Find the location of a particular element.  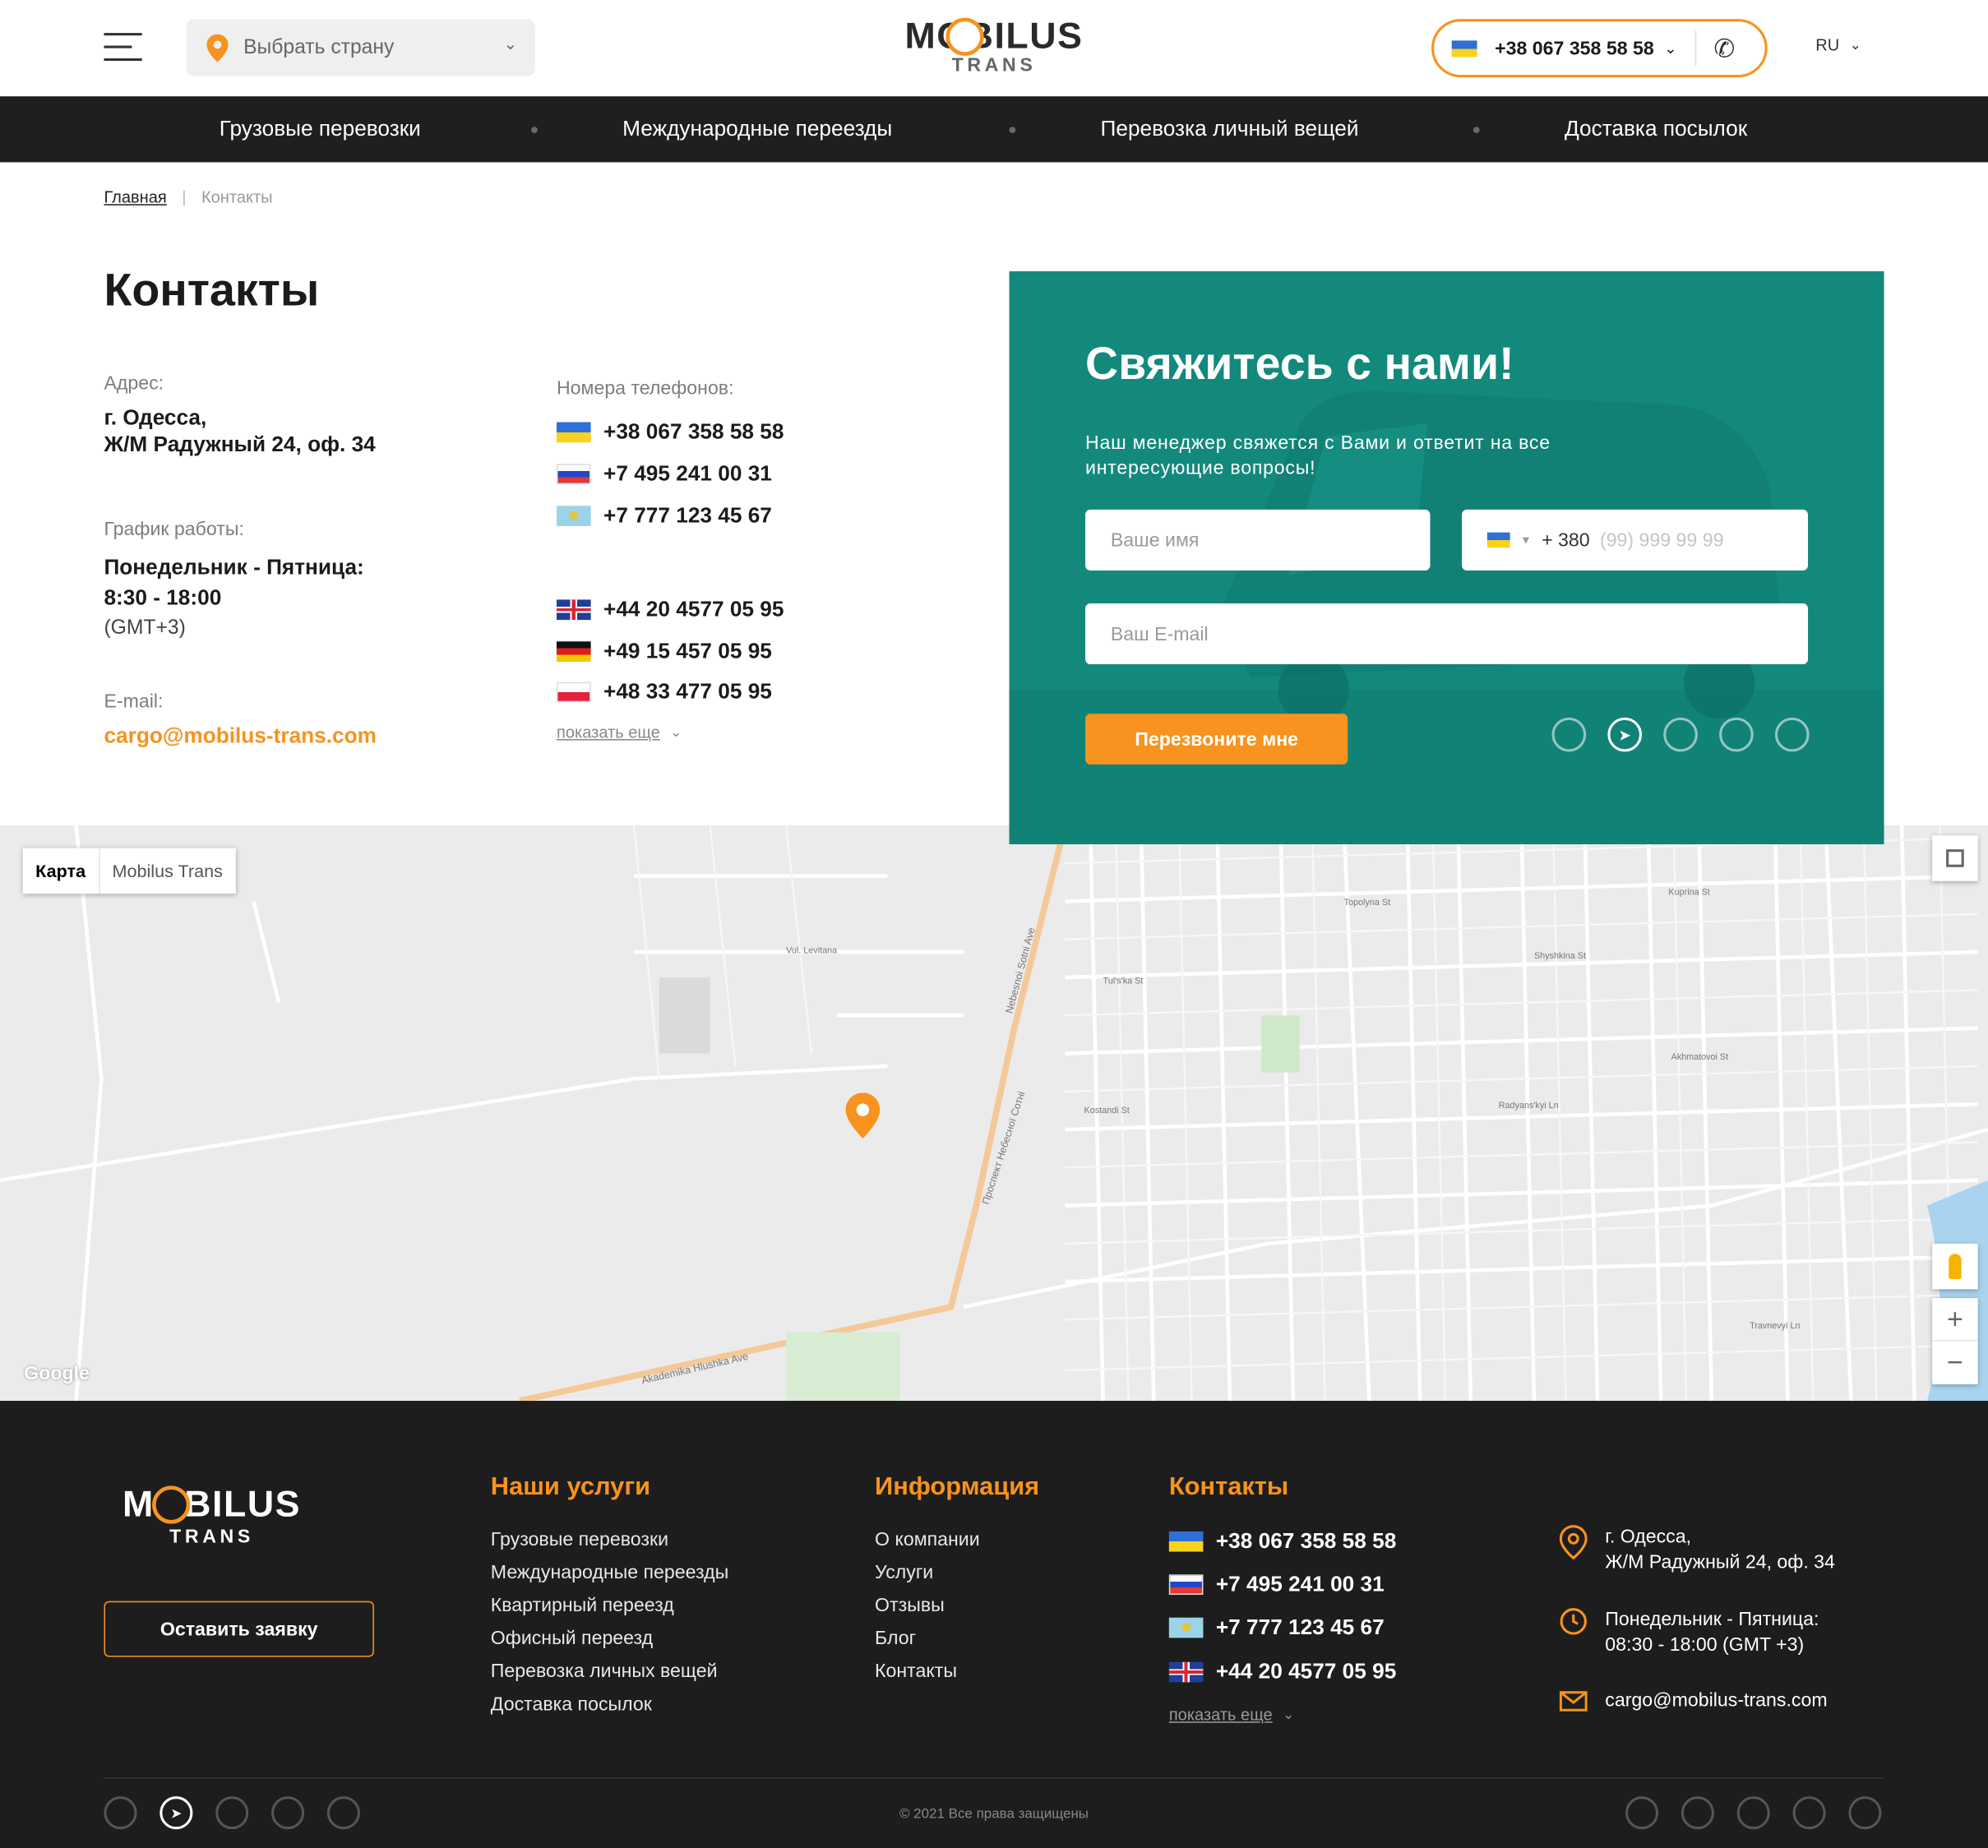

phone-item: +7 495 241 00 31 is located at coordinates (664, 474).